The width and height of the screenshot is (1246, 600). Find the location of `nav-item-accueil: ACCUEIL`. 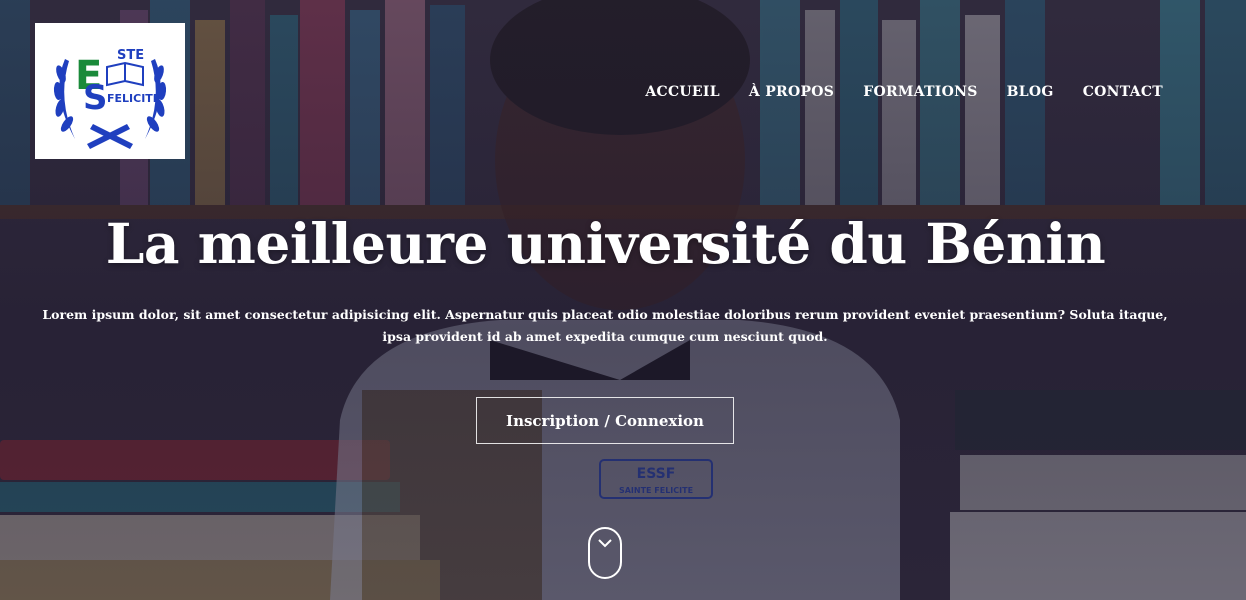

nav-item-accueil: ACCUEIL is located at coordinates (682, 92).